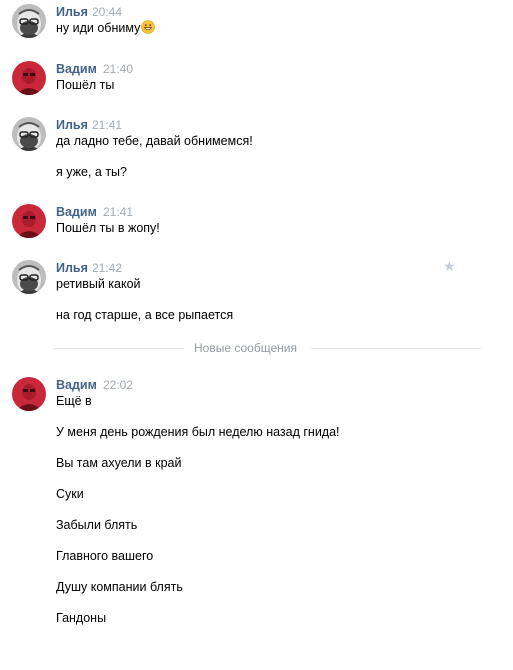  I want to click on message-text: Пошёл ты, so click(85, 85).